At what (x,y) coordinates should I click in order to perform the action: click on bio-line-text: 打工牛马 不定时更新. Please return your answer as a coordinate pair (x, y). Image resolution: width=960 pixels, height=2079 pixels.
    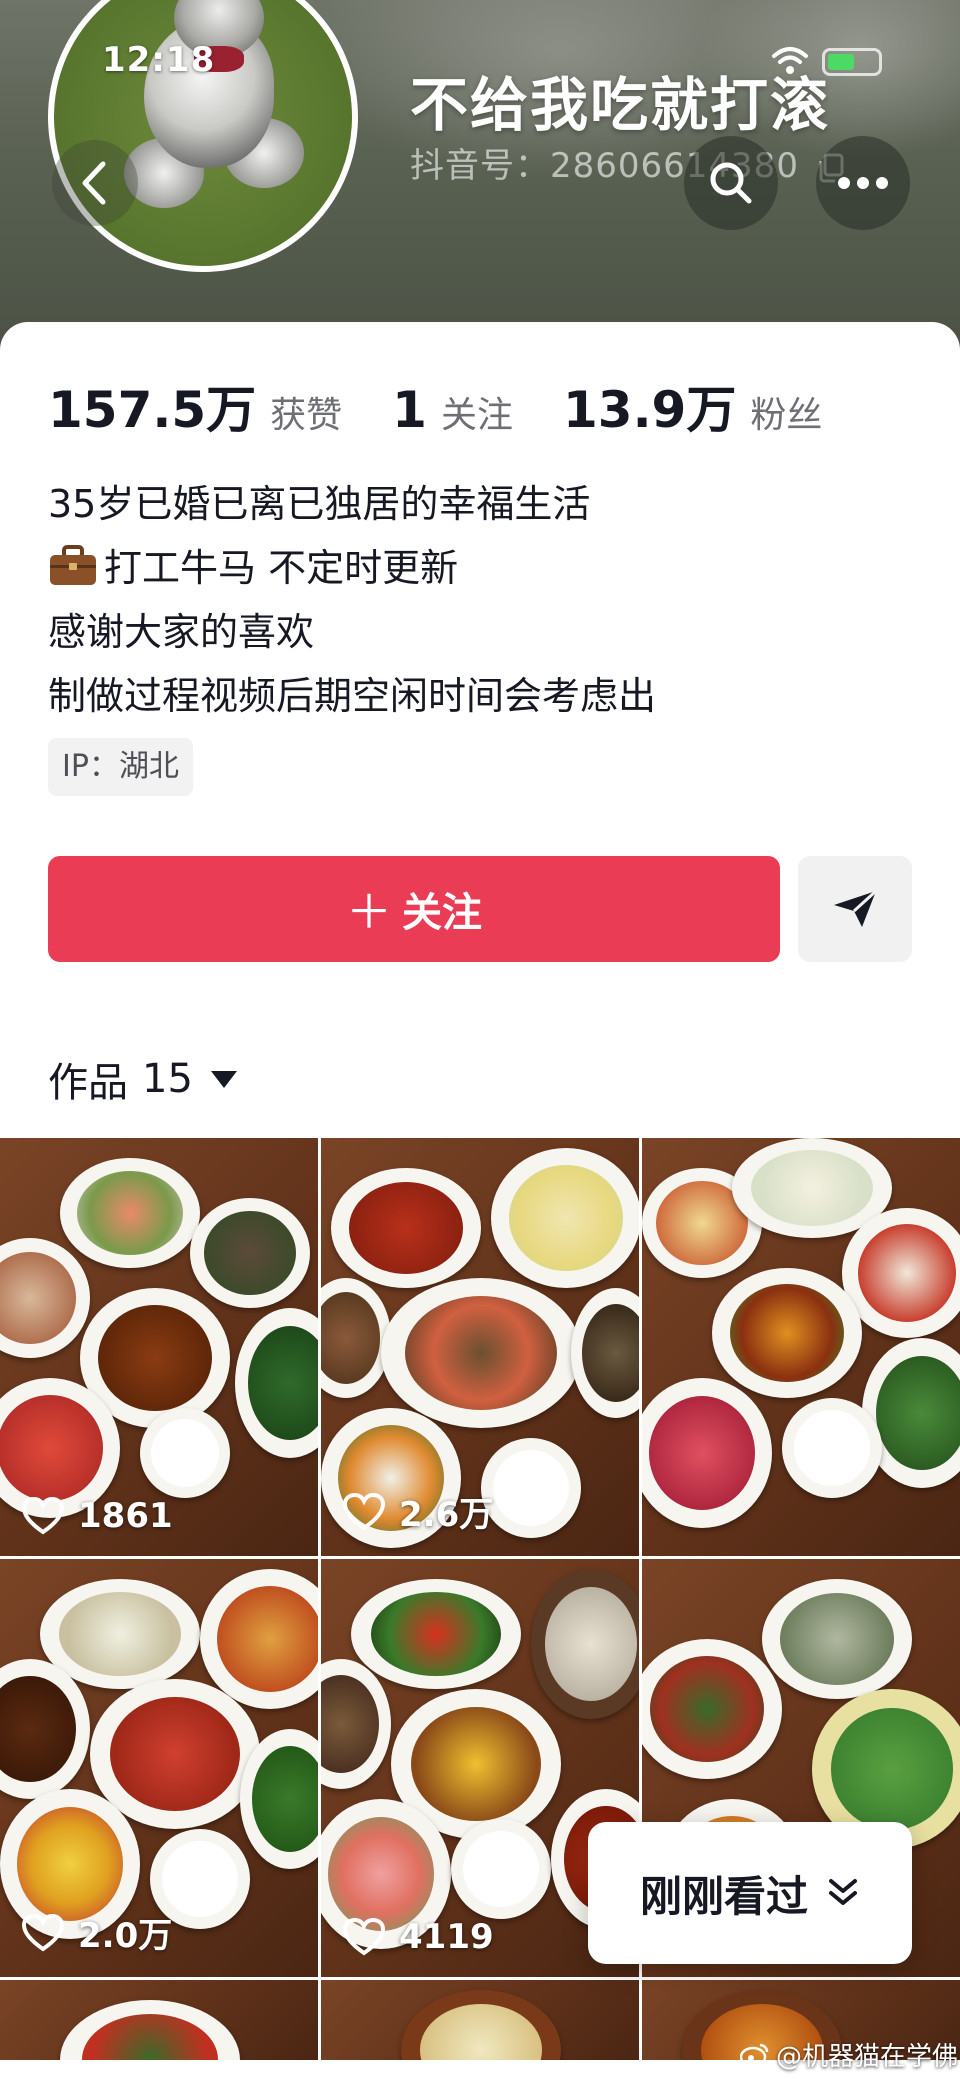
    Looking at the image, I should click on (281, 568).